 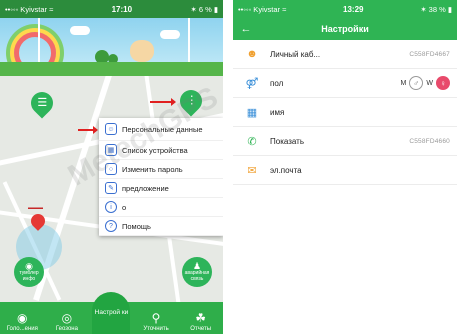 I want to click on row-value: C558FD4667, so click(x=429, y=54).